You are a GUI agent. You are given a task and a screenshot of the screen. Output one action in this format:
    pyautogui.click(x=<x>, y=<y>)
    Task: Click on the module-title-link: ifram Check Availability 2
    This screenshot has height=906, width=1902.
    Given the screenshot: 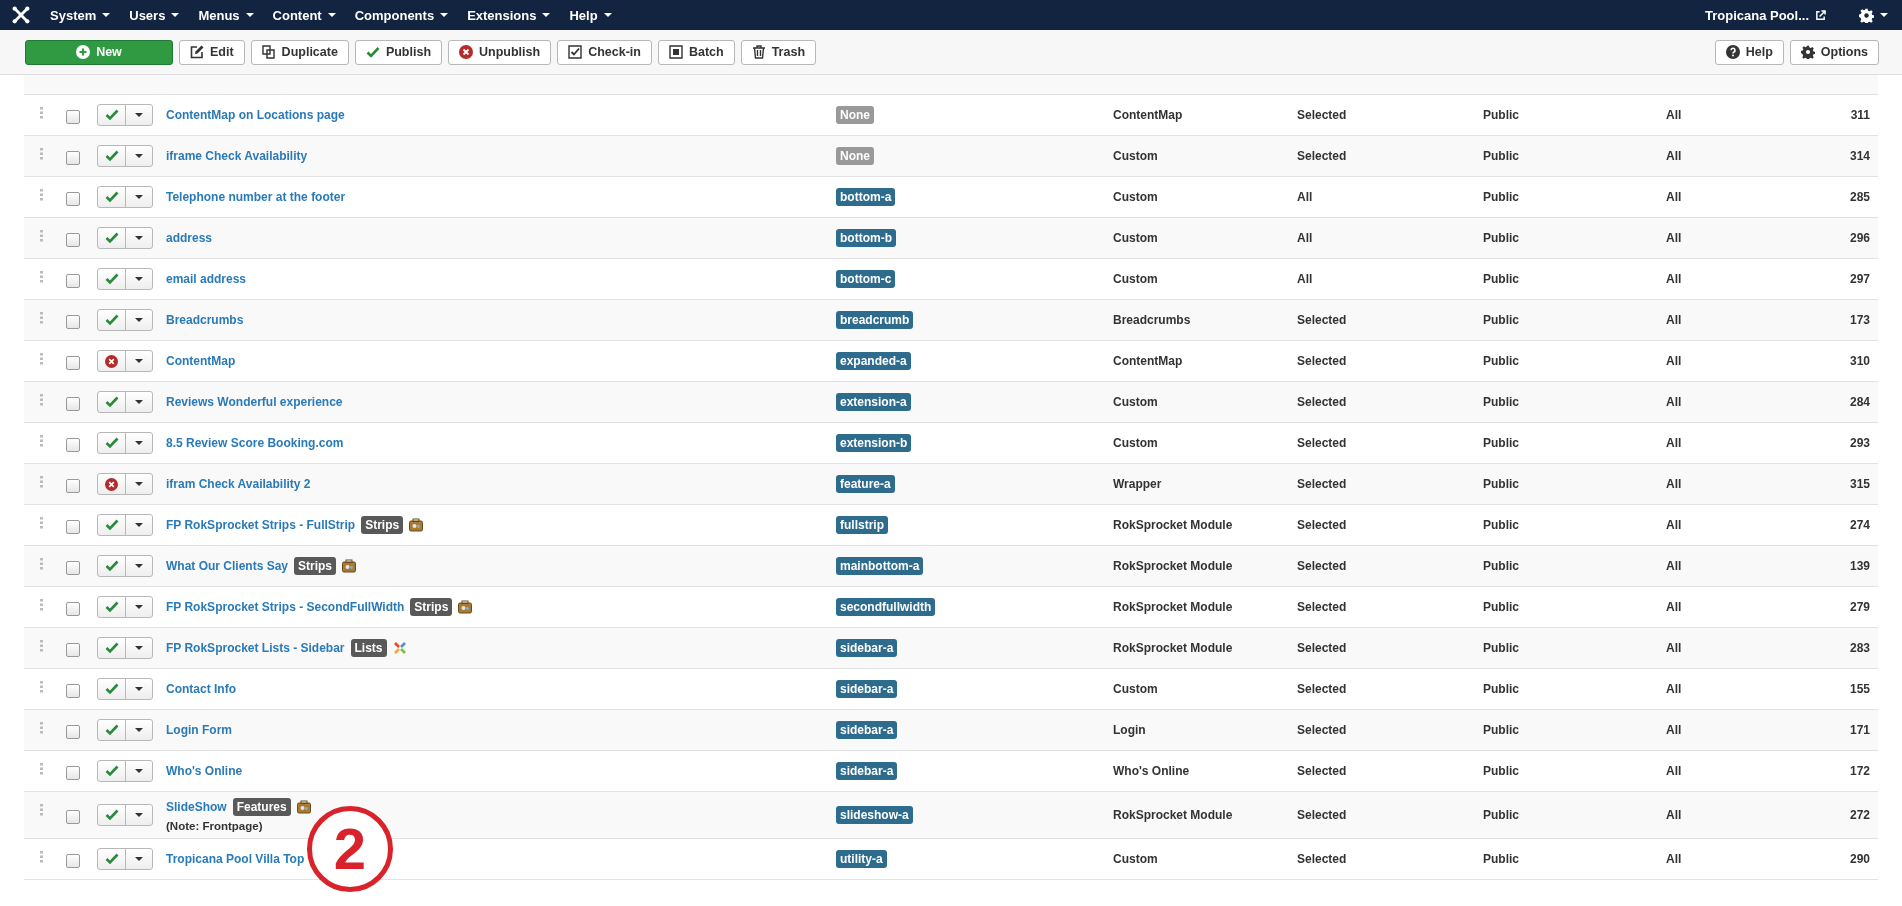 What is the action you would take?
    pyautogui.click(x=238, y=484)
    